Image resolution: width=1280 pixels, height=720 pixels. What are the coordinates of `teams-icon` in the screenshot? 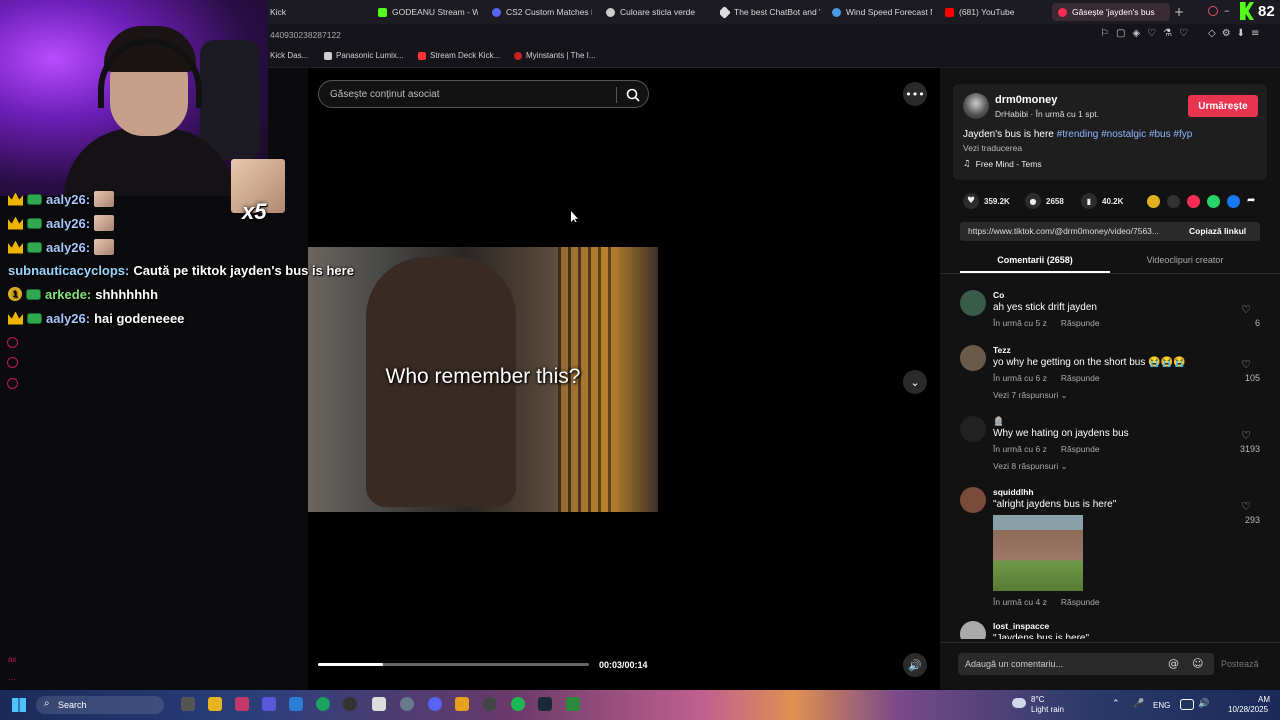 It's located at (269, 704).